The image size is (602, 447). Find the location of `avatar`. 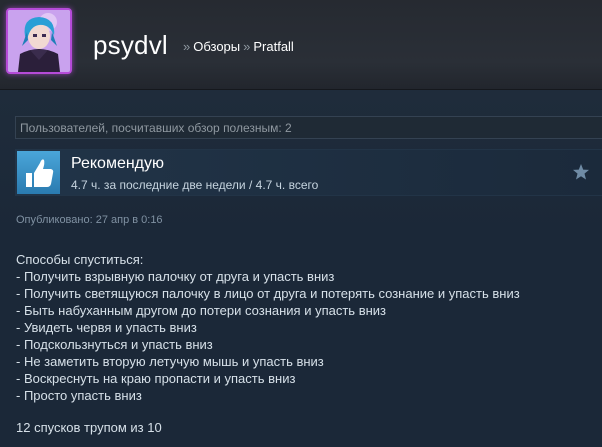

avatar is located at coordinates (39, 41).